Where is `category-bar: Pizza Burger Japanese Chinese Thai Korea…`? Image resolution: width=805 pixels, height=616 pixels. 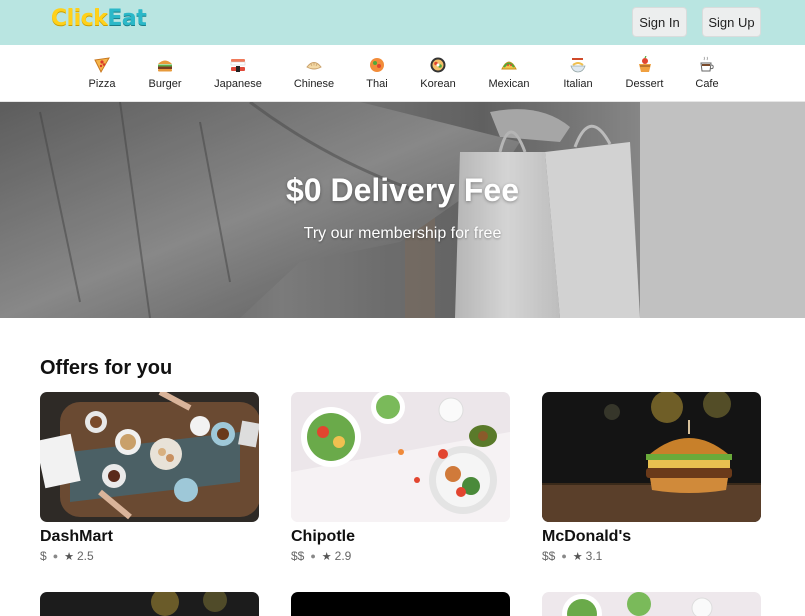
category-bar: Pizza Burger Japanese Chinese Thai Korea… is located at coordinates (402, 73).